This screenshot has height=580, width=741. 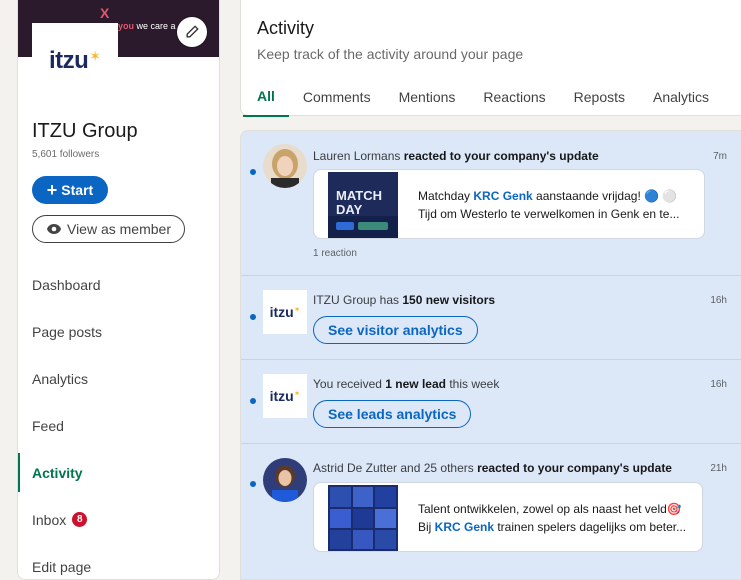 I want to click on nav-activity: Activity, so click(x=118, y=472).